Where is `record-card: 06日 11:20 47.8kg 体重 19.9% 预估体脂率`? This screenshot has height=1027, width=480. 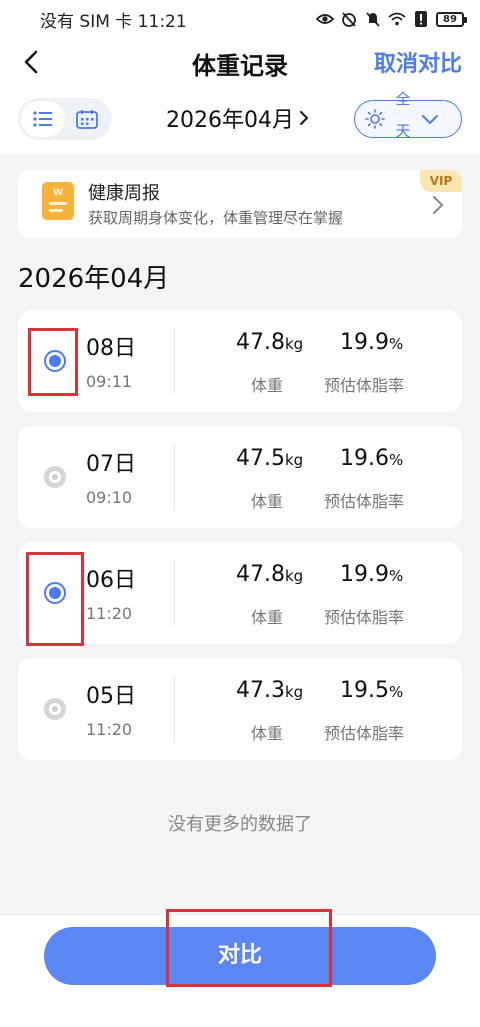 record-card: 06日 11:20 47.8kg 体重 19.9% 预估体脂率 is located at coordinates (240, 593).